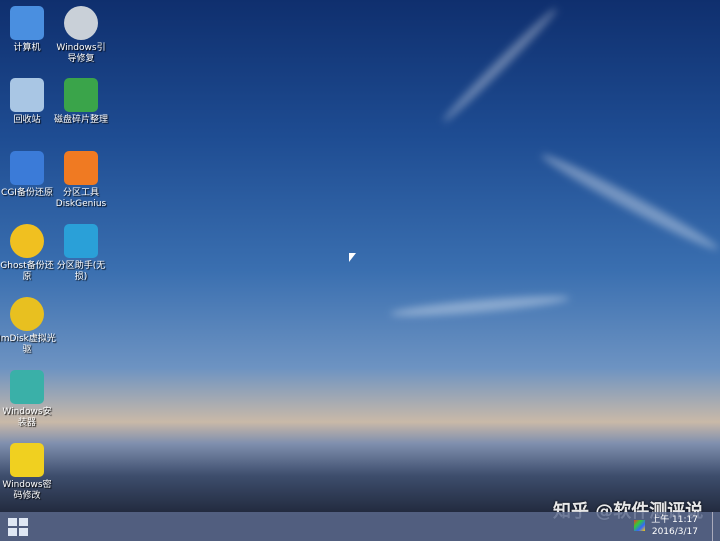 Image resolution: width=720 pixels, height=541 pixels. What do you see at coordinates (27, 168) in the screenshot?
I see `cgi-backup-icon` at bounding box center [27, 168].